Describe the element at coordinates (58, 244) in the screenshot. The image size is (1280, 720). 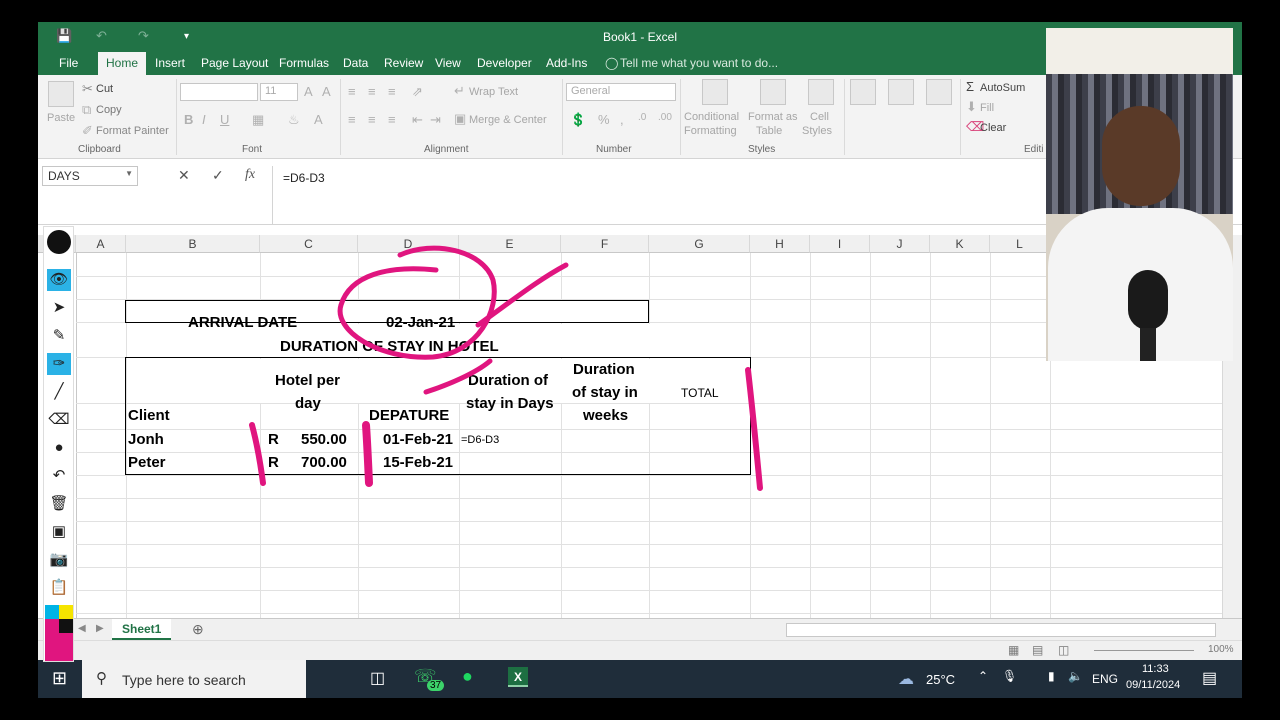
I see `pen-tool-logo-icon` at that location.